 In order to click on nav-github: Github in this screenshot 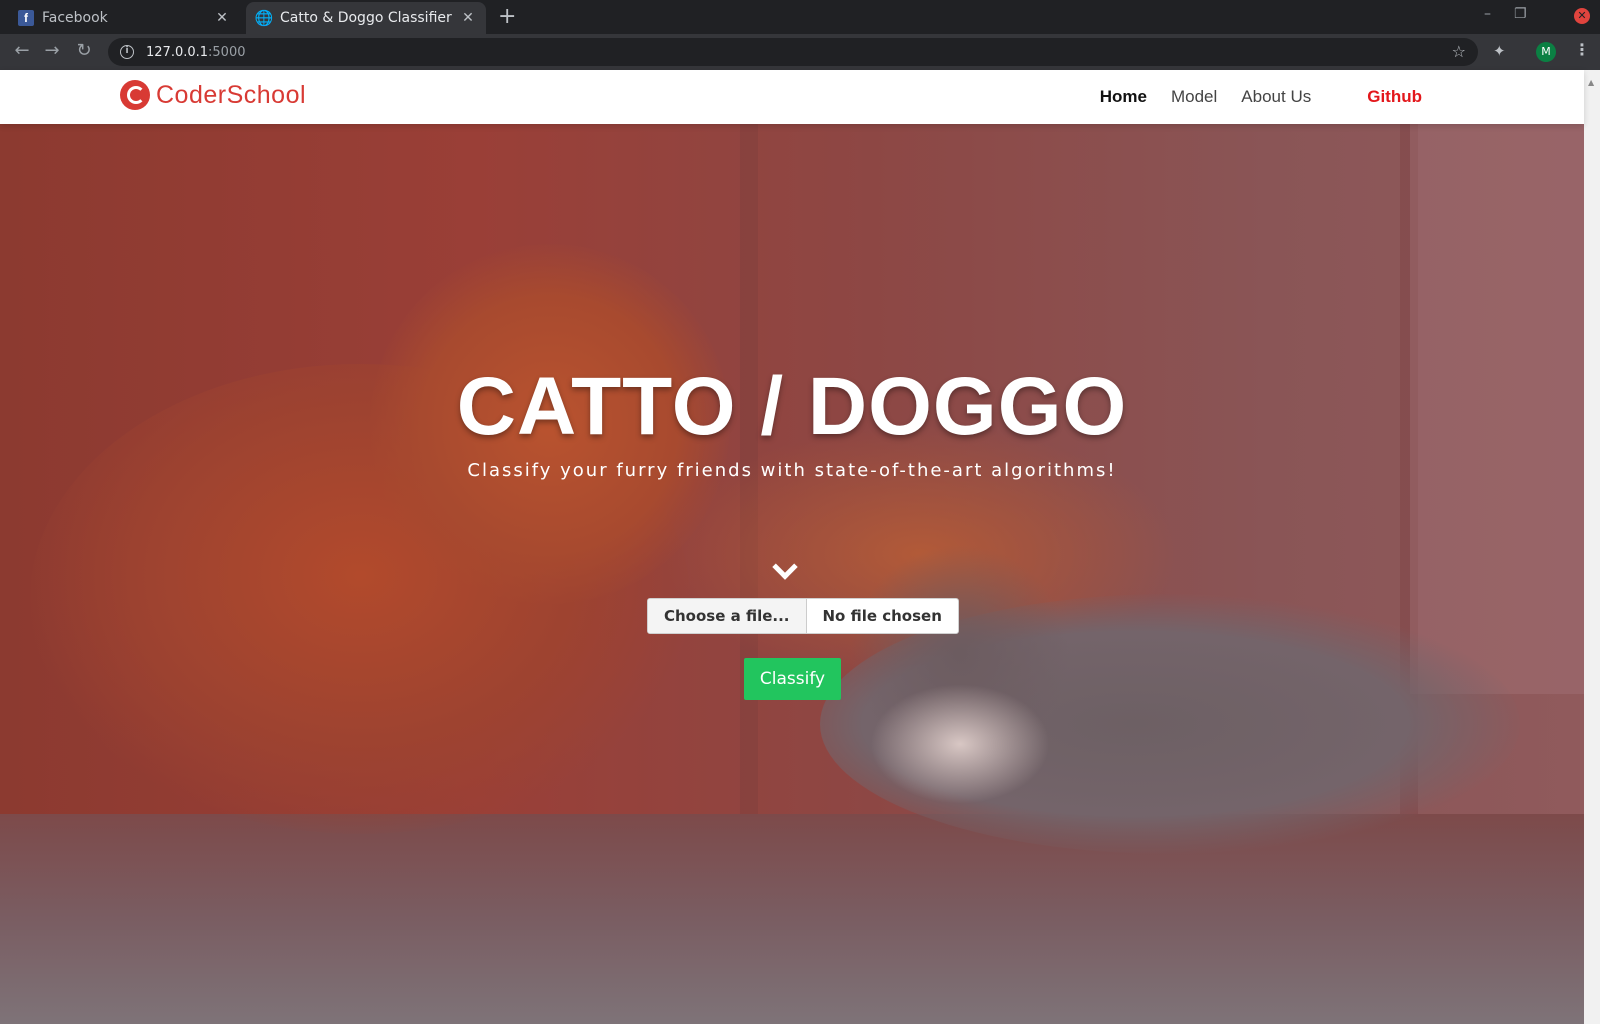, I will do `click(1394, 97)`.